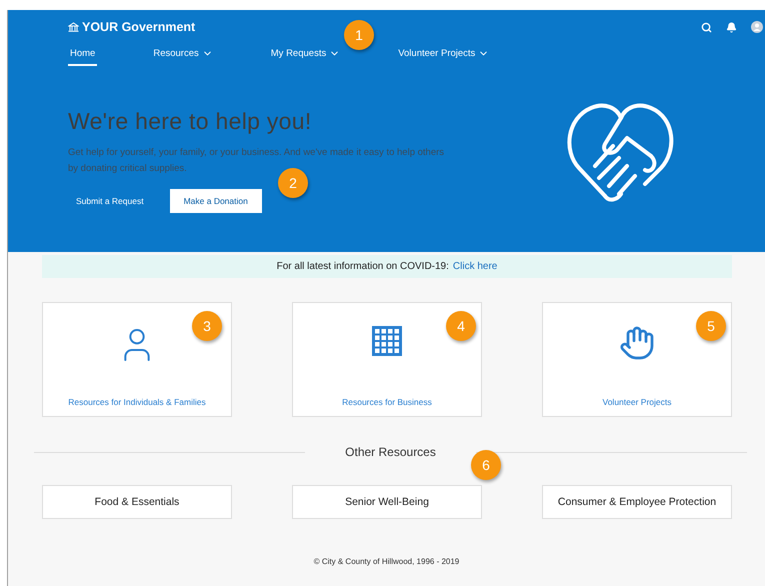 This screenshot has height=586, width=765. I want to click on avatar-icon, so click(757, 27).